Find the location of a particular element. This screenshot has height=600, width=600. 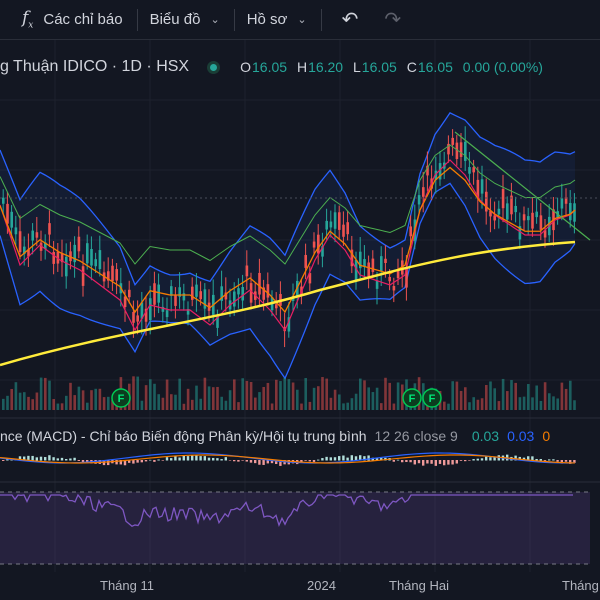

event-marker-label: F is located at coordinates (121, 399).